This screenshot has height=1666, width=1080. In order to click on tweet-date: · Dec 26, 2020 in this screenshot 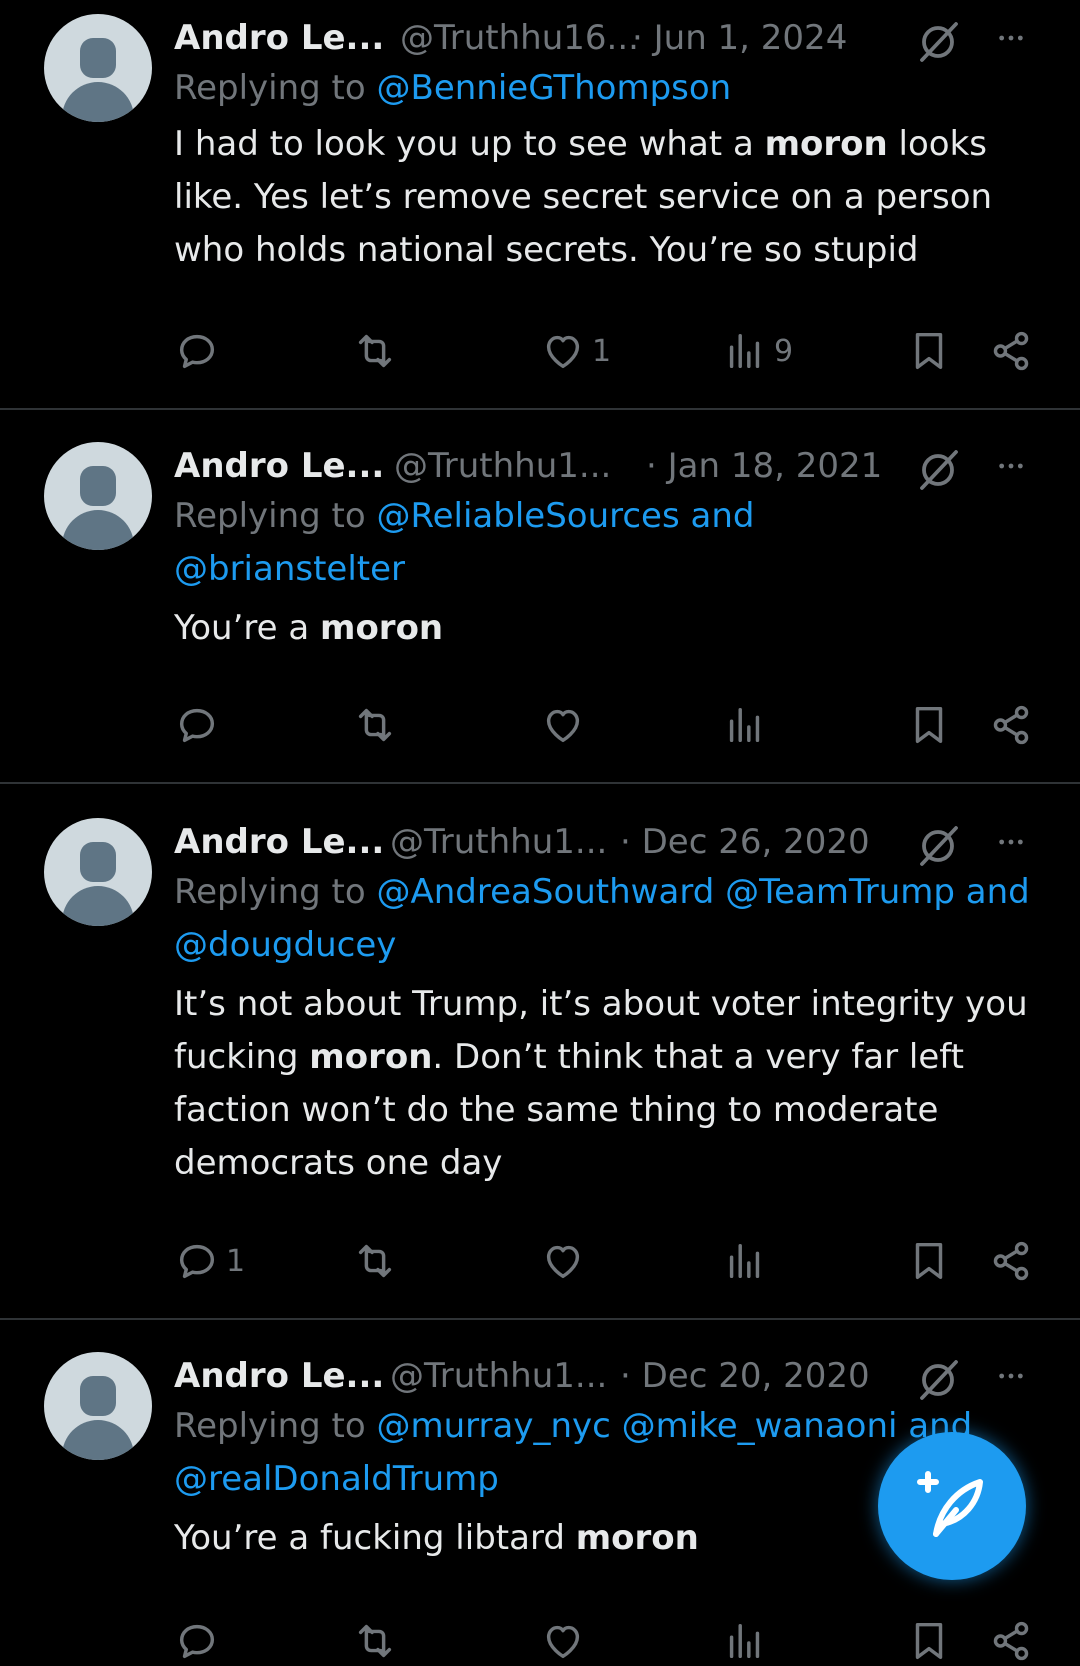, I will do `click(745, 842)`.